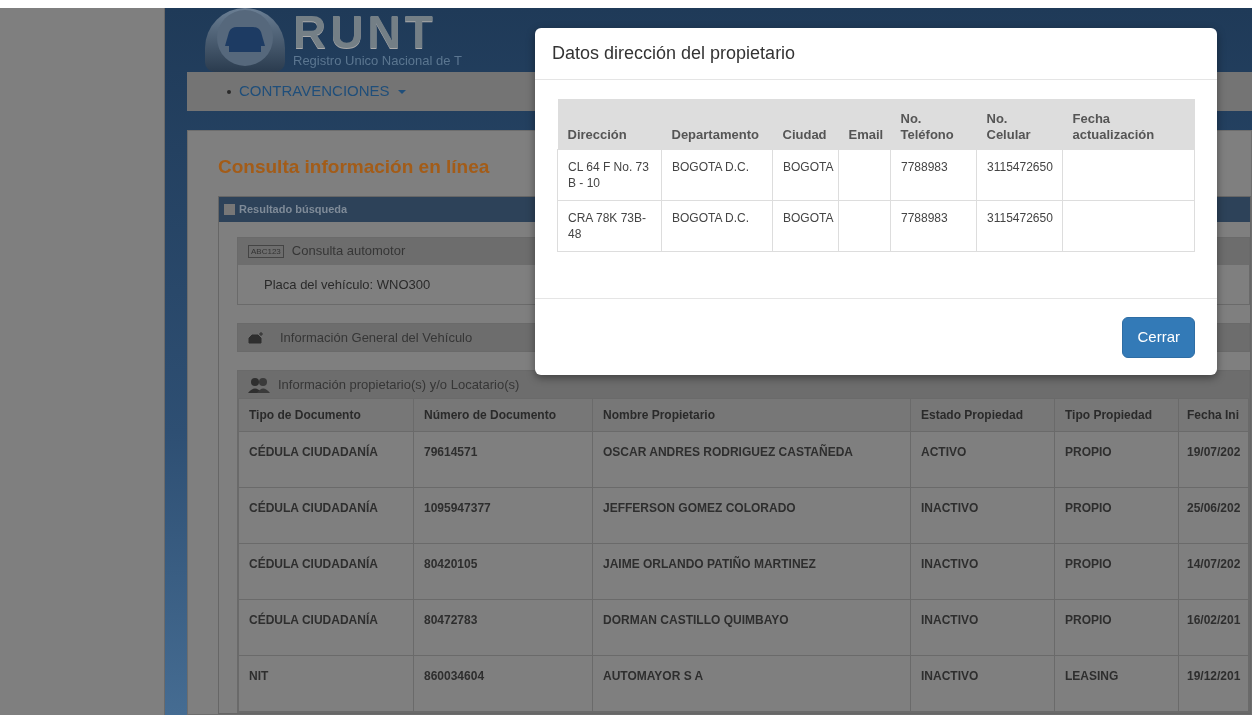 This screenshot has width=1252, height=715. Describe the element at coordinates (365, 32) in the screenshot. I see `logo-text: RUNT` at that location.